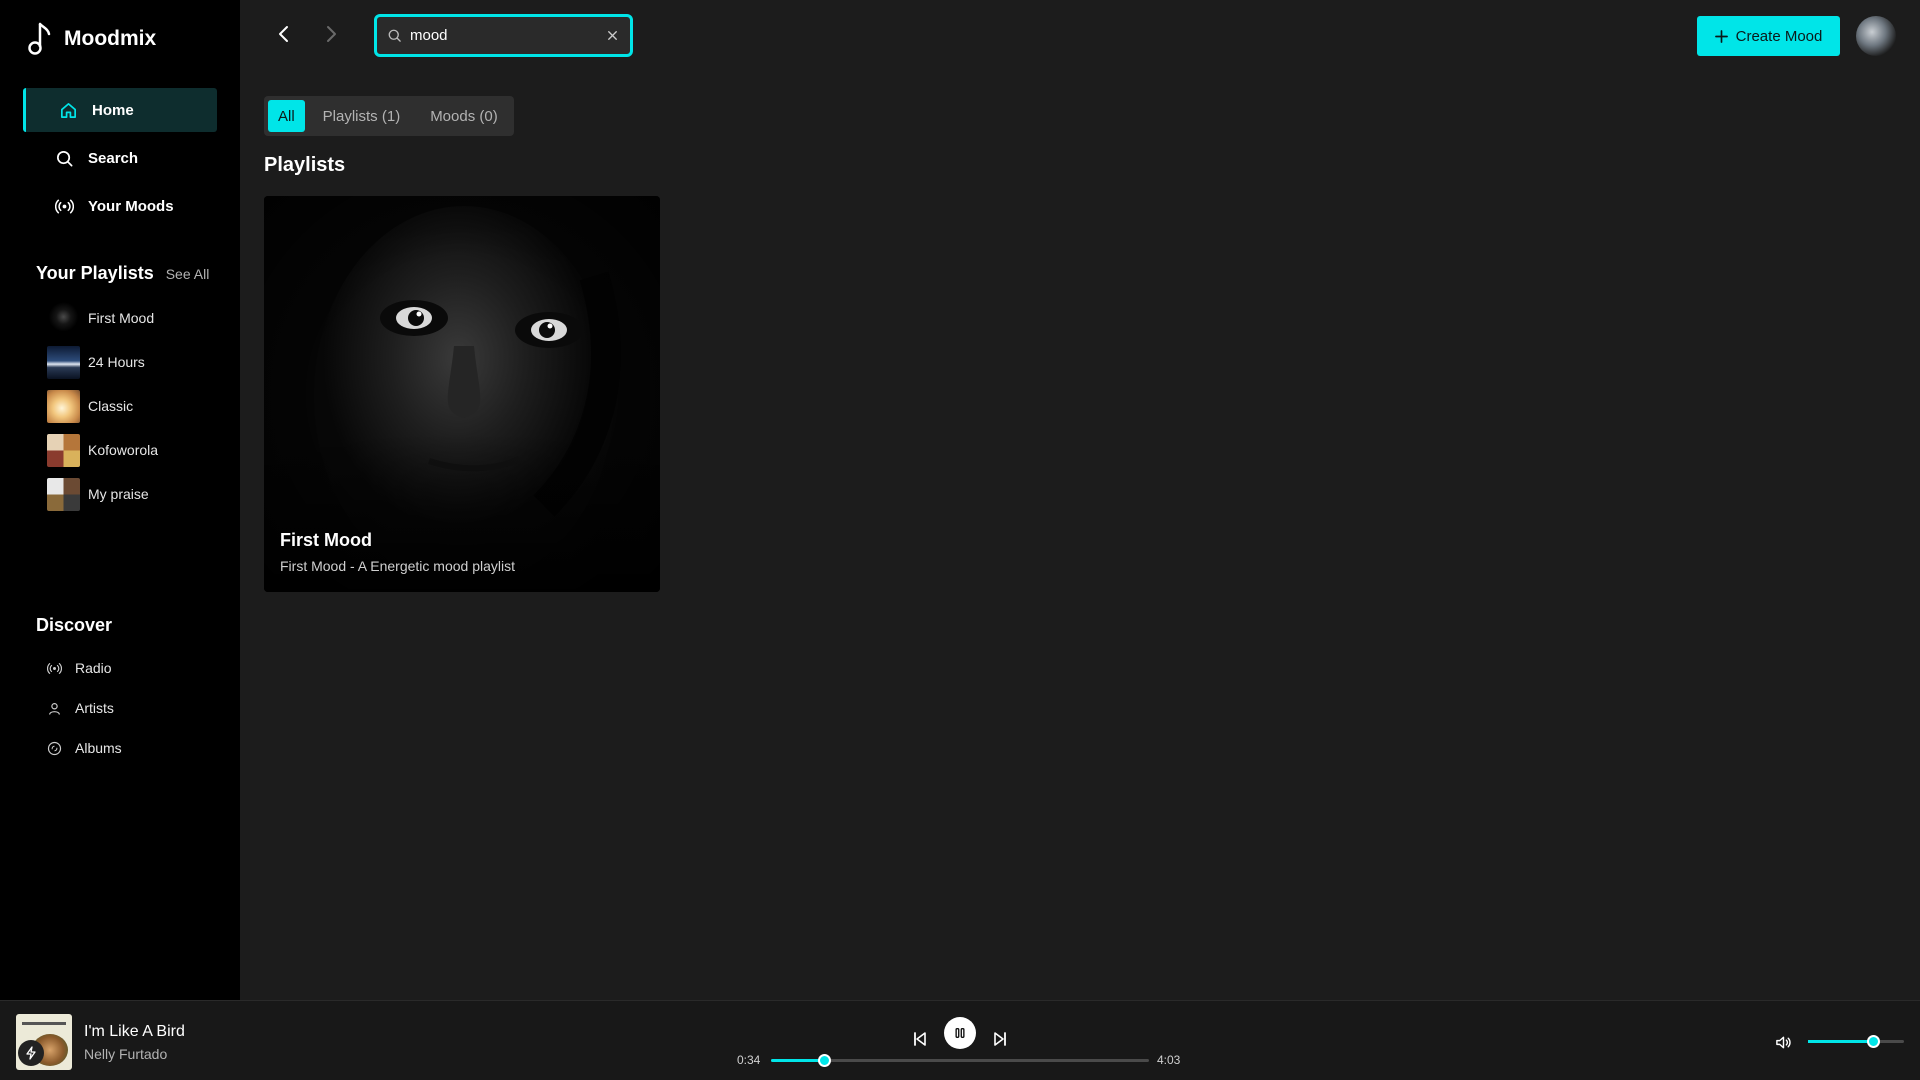 The height and width of the screenshot is (1080, 1920). What do you see at coordinates (331, 34) in the screenshot?
I see `forward-arrow-icon` at bounding box center [331, 34].